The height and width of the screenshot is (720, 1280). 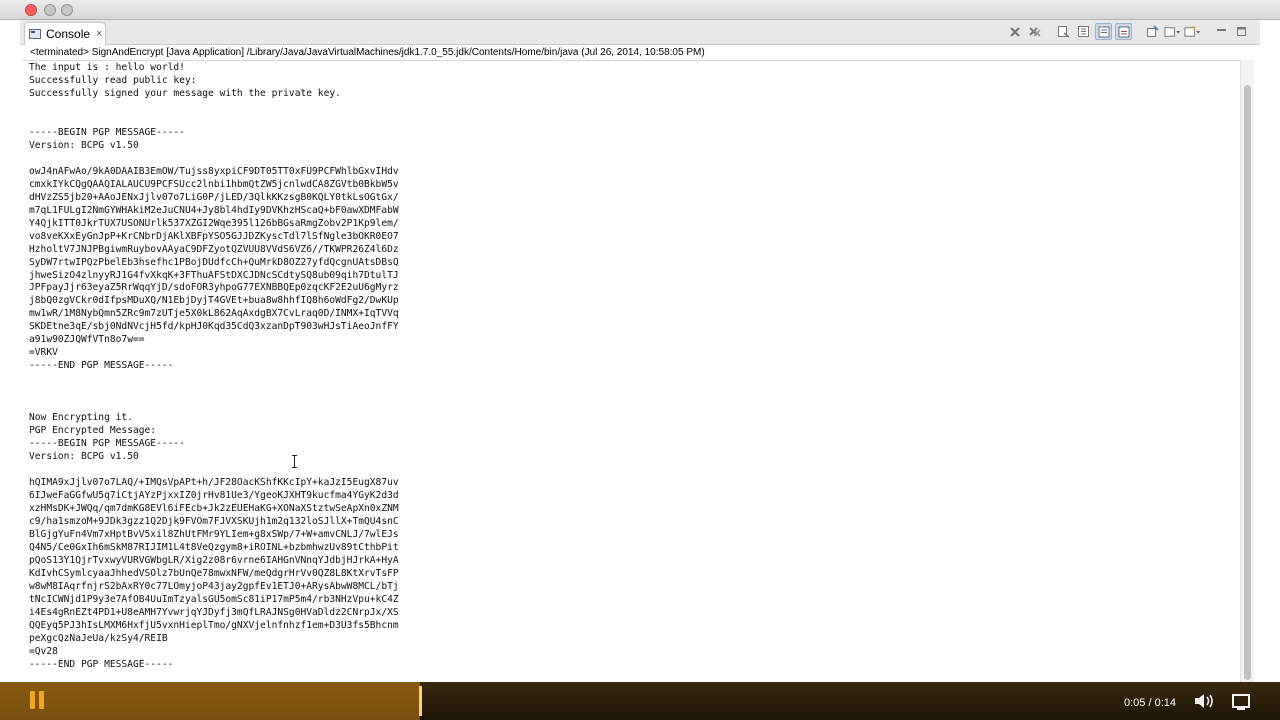 What do you see at coordinates (1152, 31) in the screenshot?
I see `pin-console-icon` at bounding box center [1152, 31].